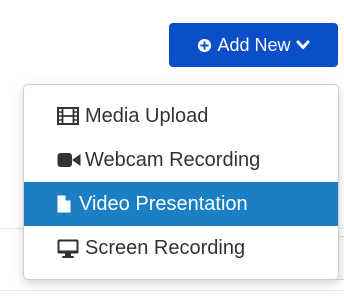  What do you see at coordinates (68, 204) in the screenshot?
I see `file-icon` at bounding box center [68, 204].